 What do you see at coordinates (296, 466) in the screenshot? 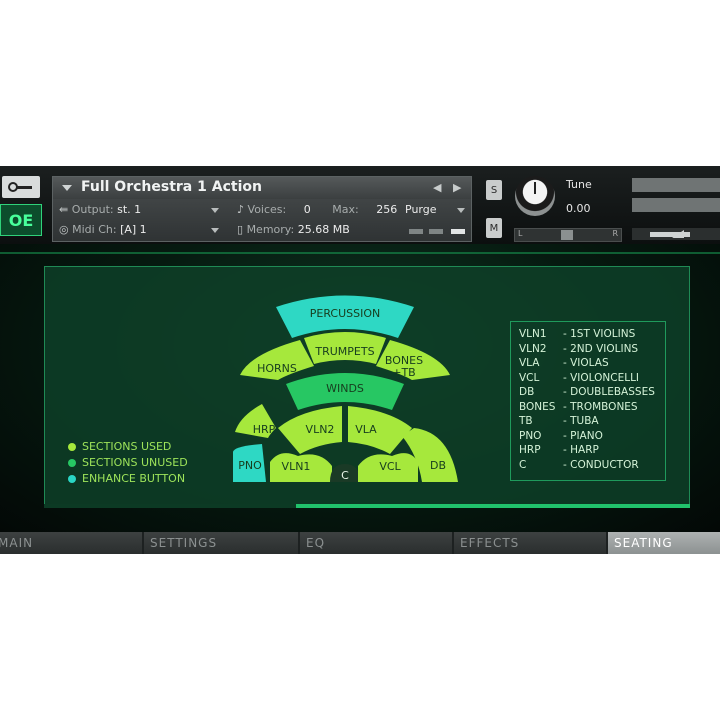
I see `violins-1-label: VLN1` at bounding box center [296, 466].